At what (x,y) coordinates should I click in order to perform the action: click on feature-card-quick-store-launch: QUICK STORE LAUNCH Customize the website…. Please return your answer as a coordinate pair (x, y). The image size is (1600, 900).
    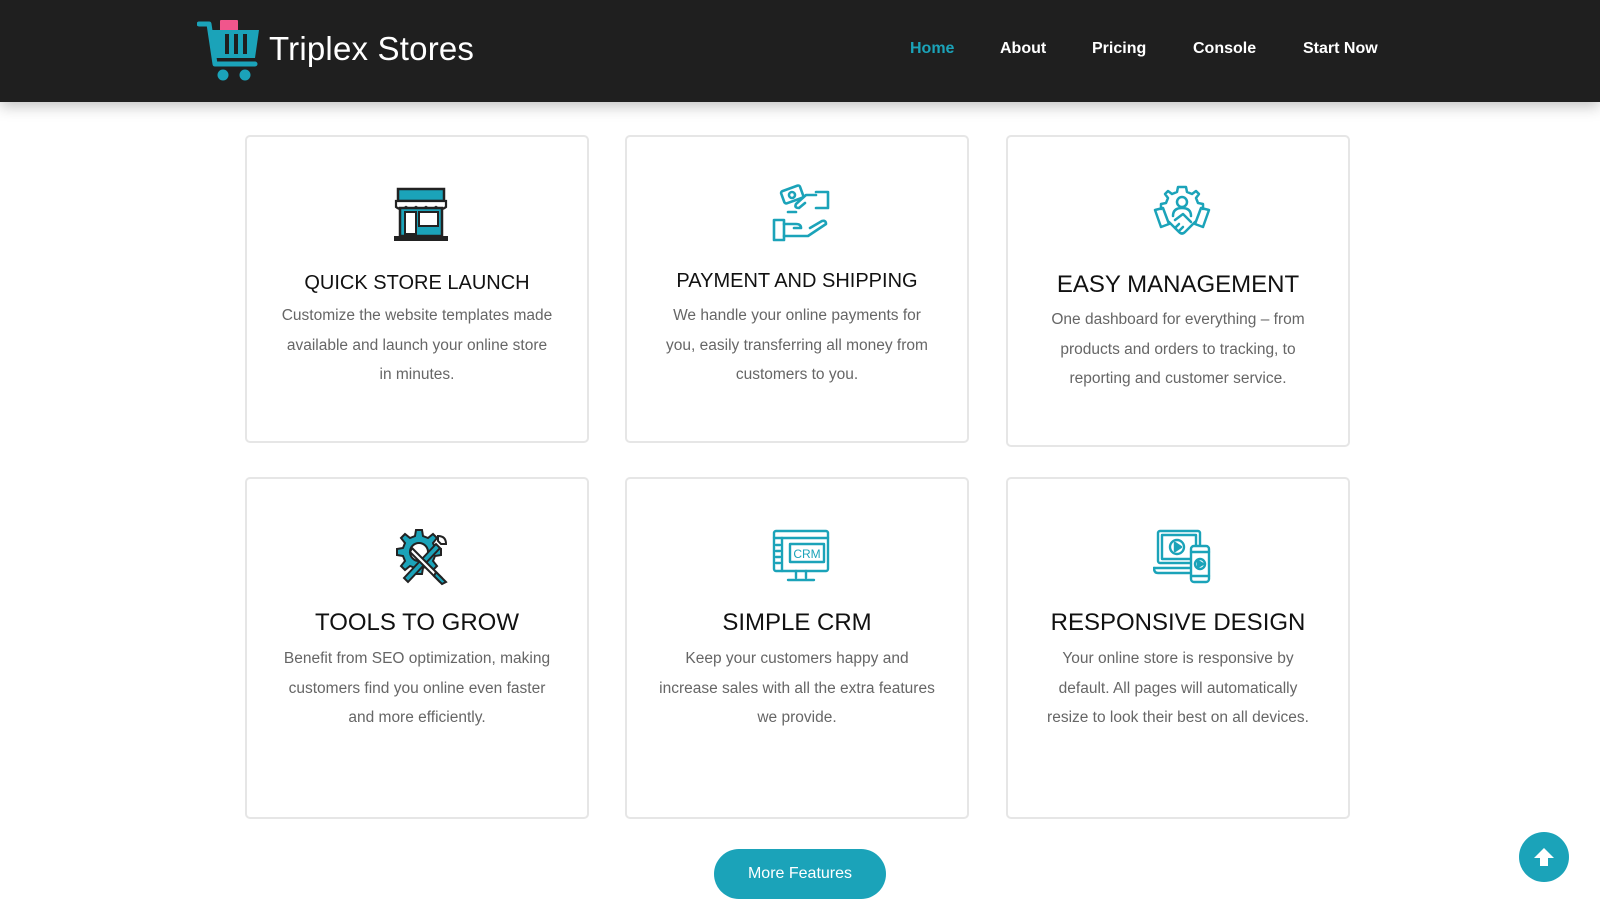
    Looking at the image, I should click on (417, 289).